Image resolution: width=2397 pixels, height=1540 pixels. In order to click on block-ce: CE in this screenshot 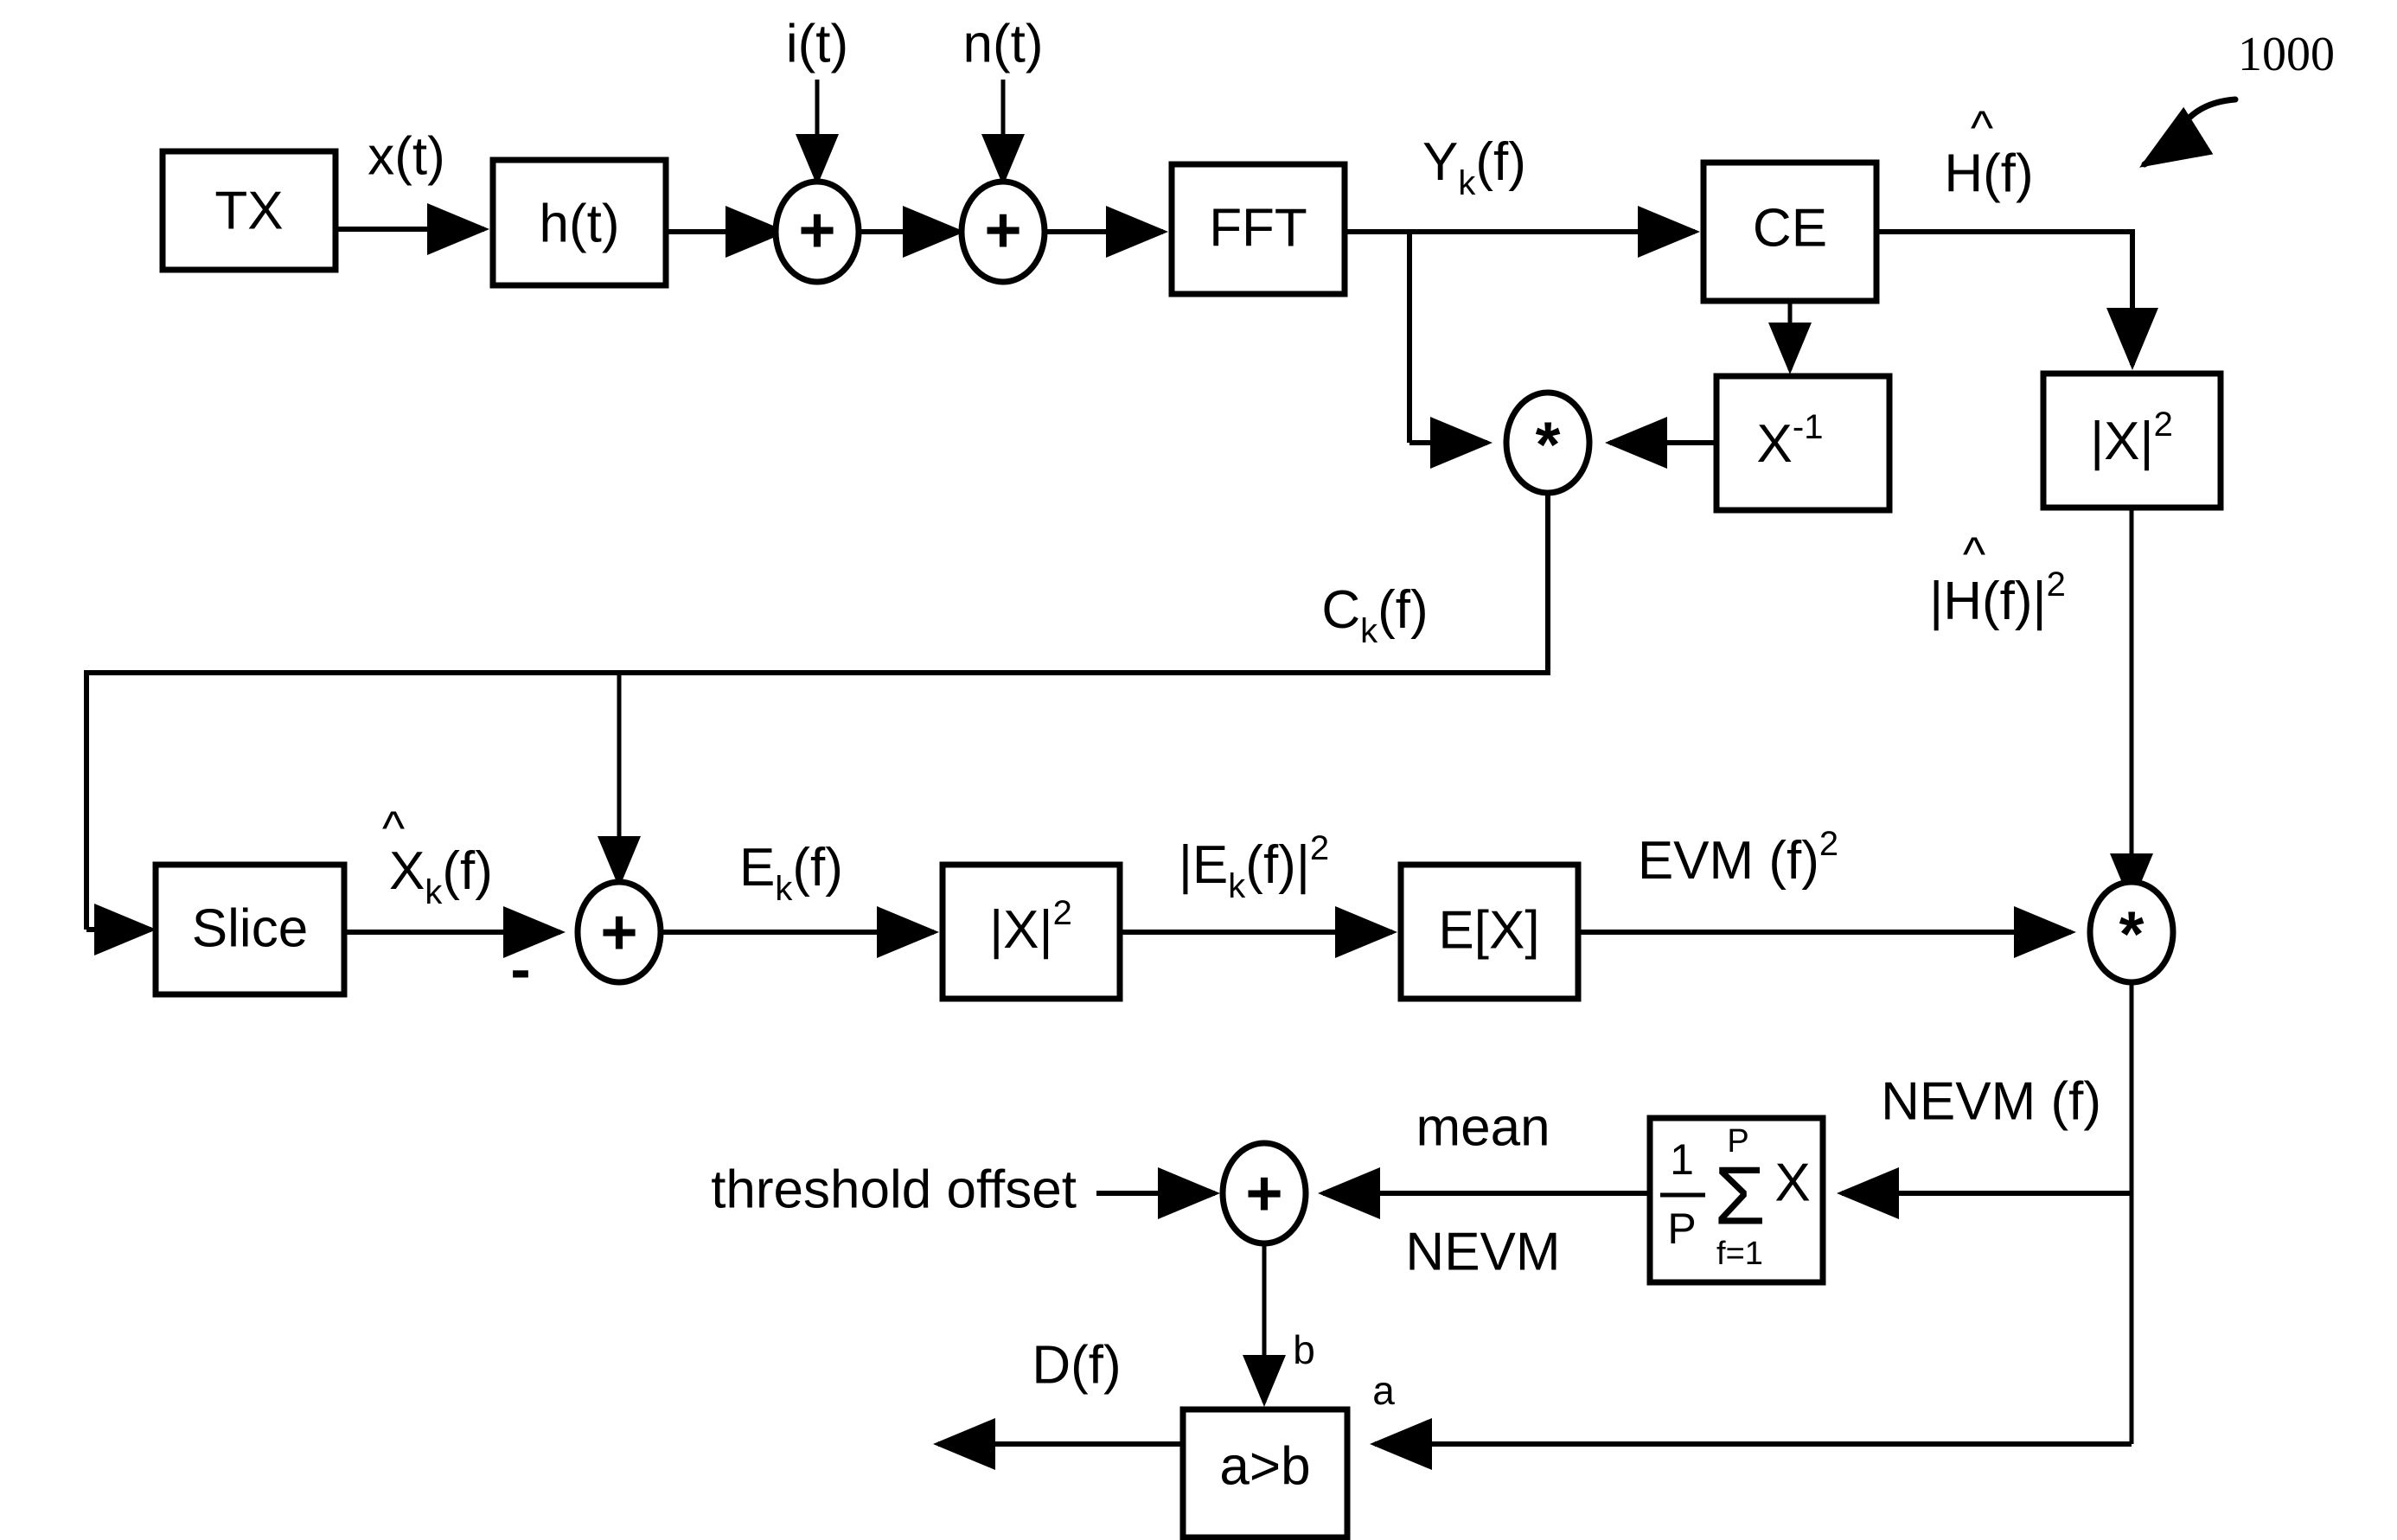, I will do `click(1790, 231)`.